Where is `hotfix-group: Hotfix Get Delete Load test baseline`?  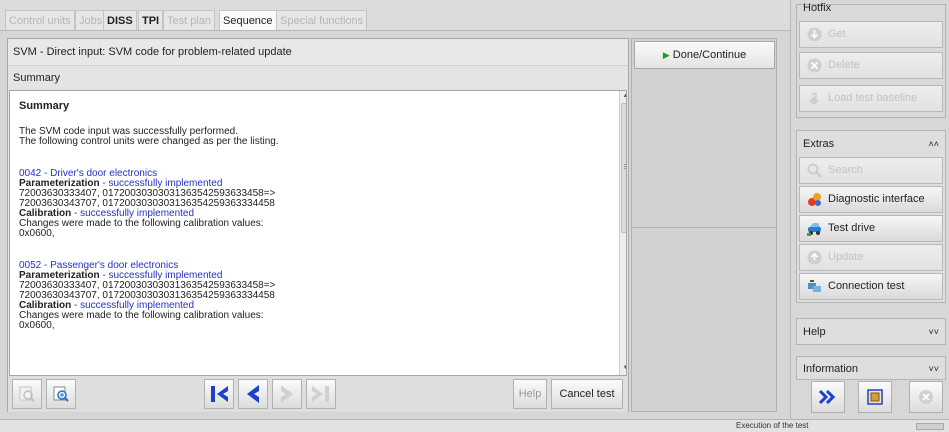 hotfix-group: Hotfix Get Delete Load test baseline is located at coordinates (871, 60).